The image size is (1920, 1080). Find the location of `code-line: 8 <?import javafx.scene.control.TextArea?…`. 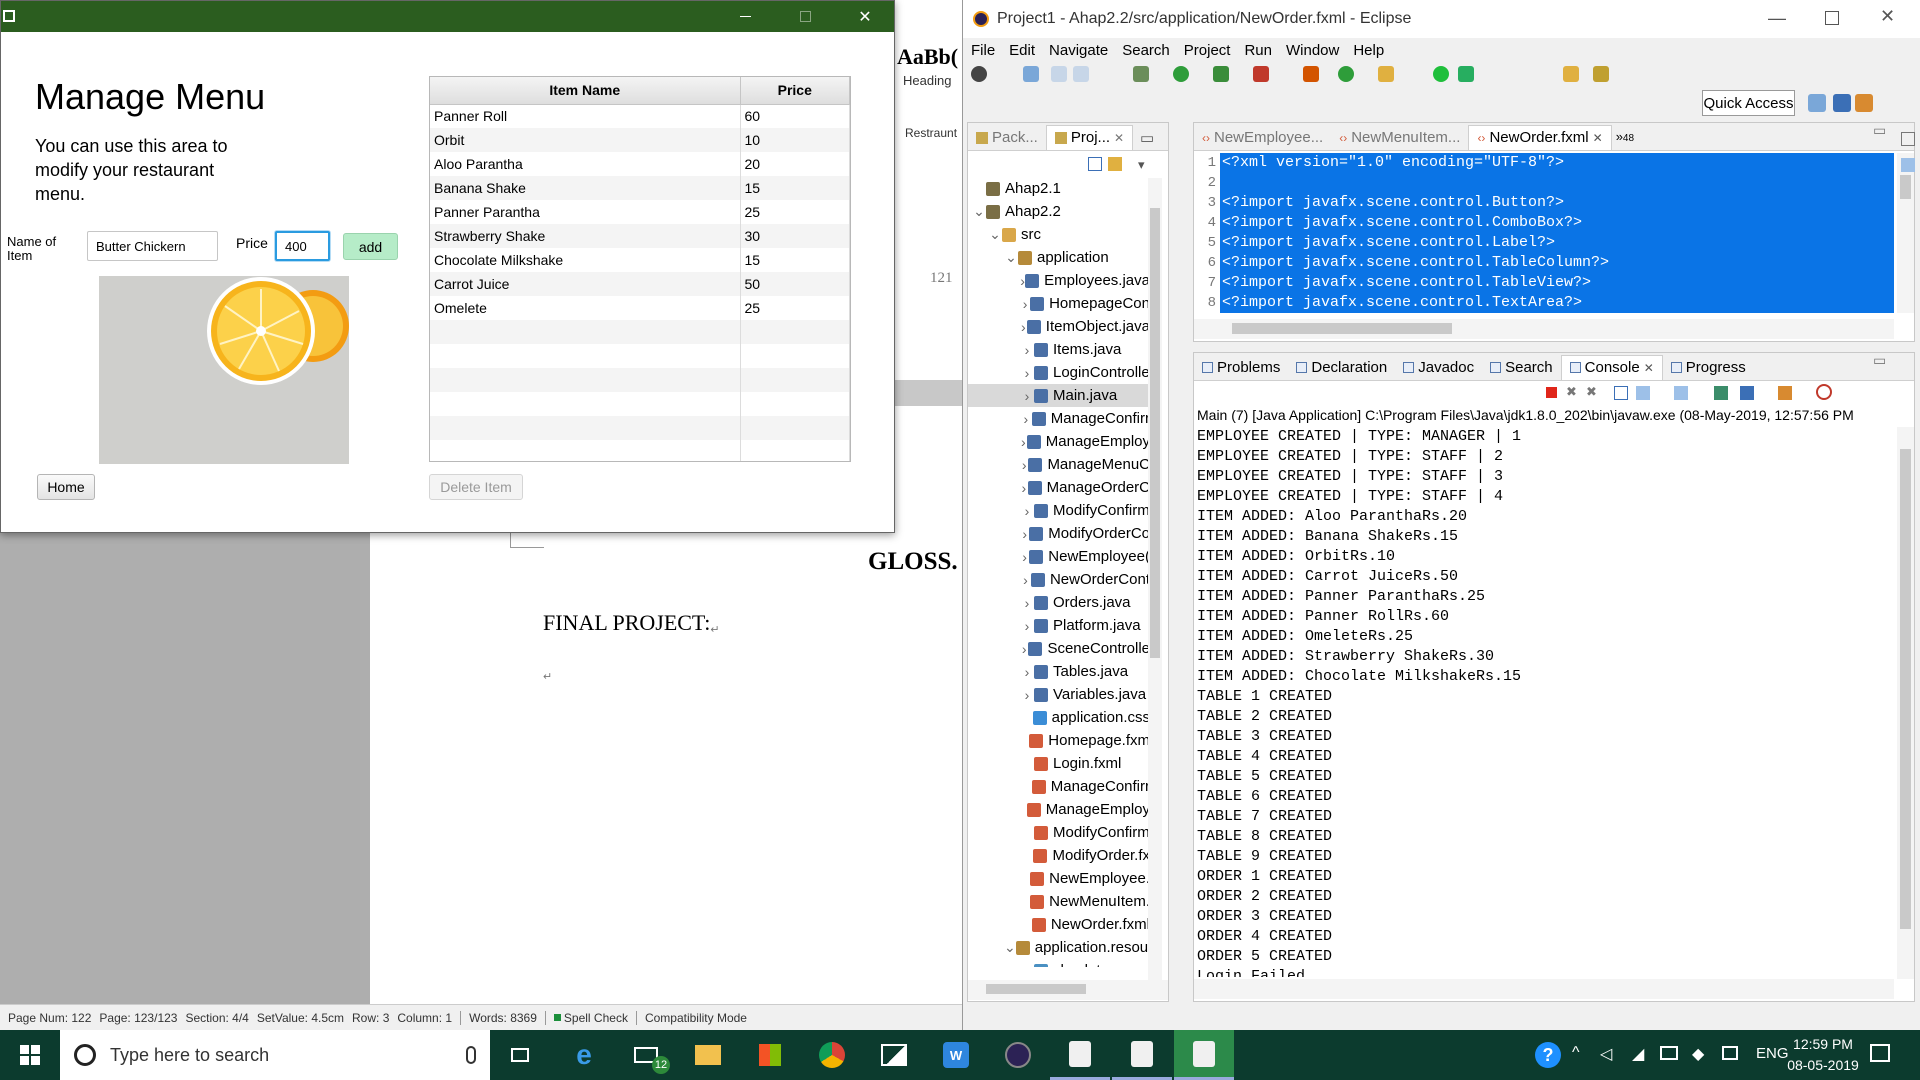

code-line: 8 <?import javafx.scene.control.TextArea?… is located at coordinates (1544, 303).